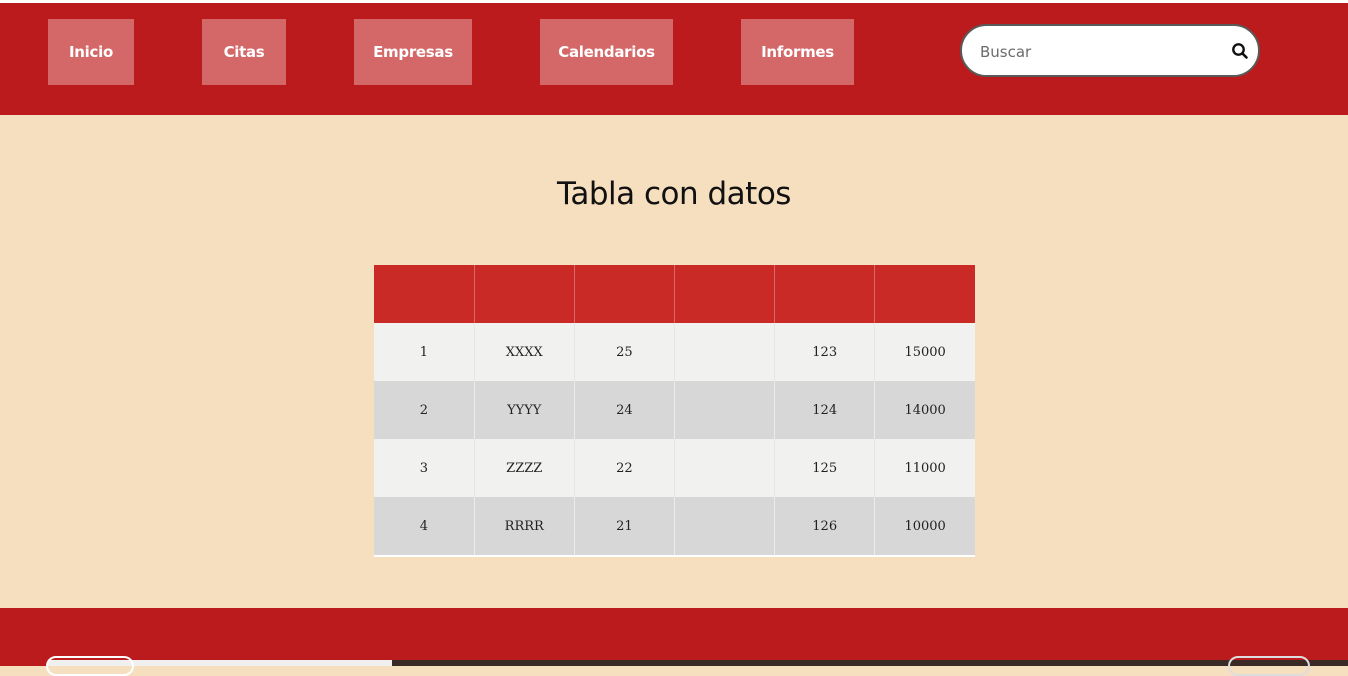 Image resolution: width=1348 pixels, height=676 pixels. I want to click on table-cell: XXXX, so click(524, 352).